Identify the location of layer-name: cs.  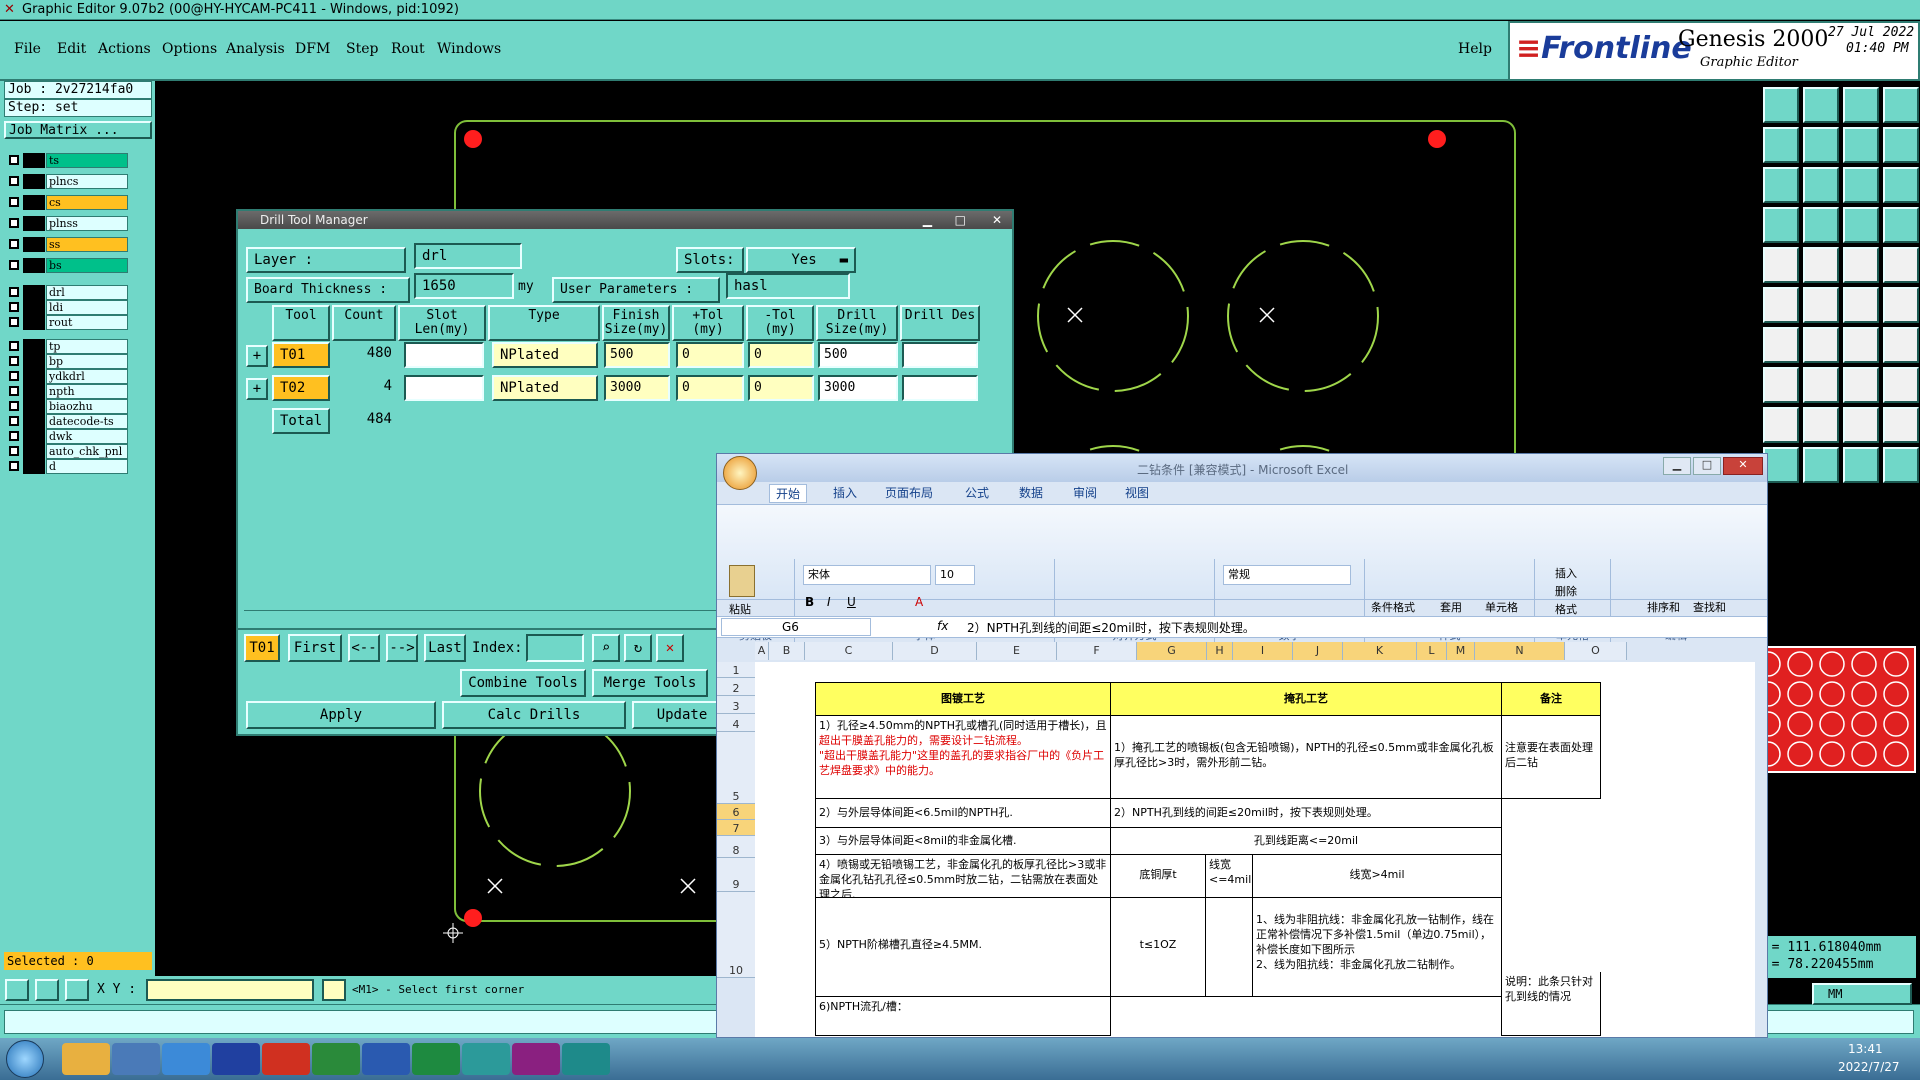
(87, 202).